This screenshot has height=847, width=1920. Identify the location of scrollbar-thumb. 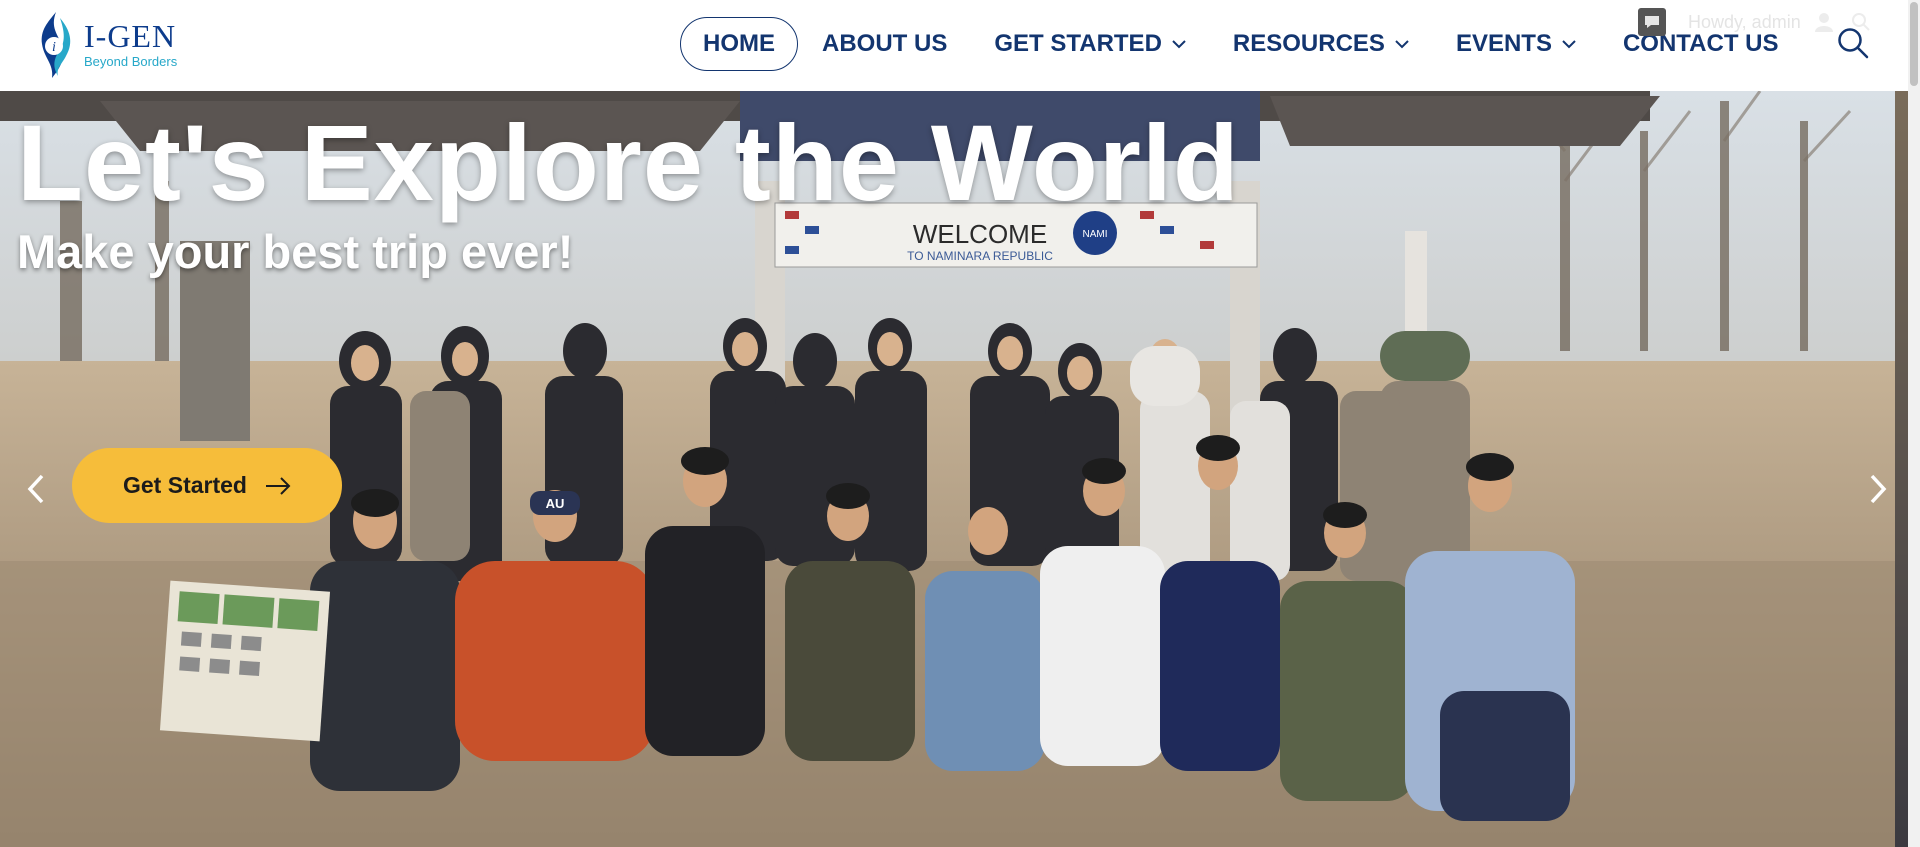
(1914, 44).